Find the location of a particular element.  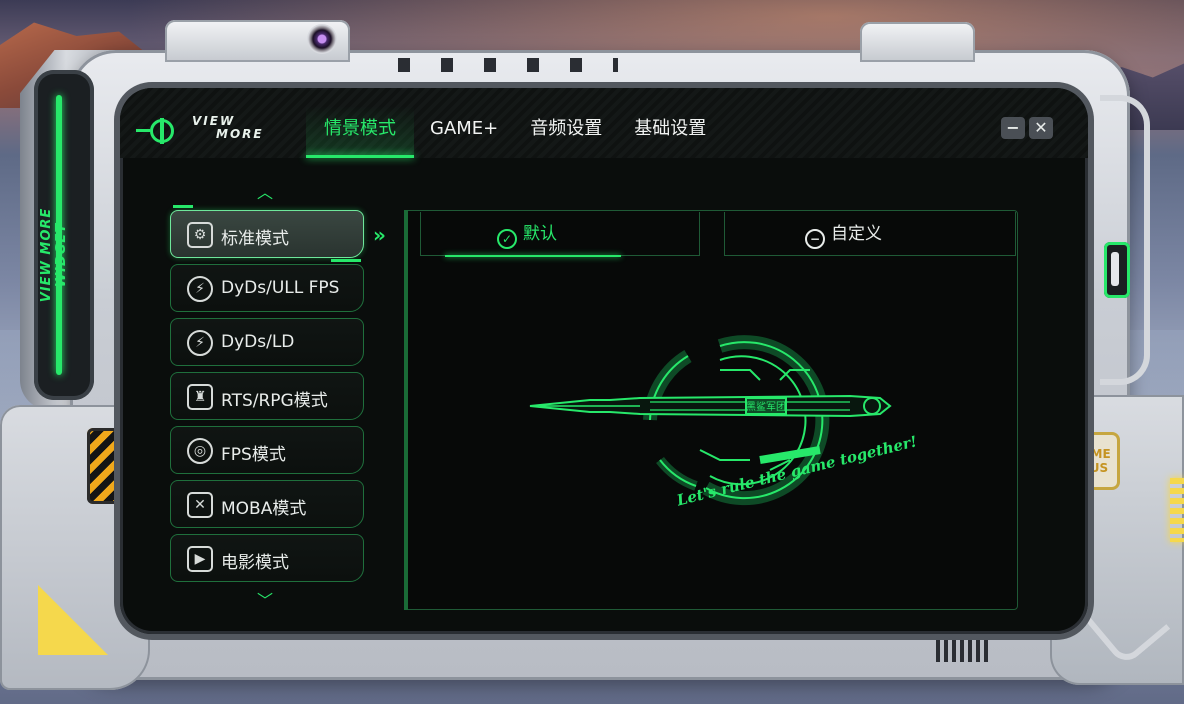

mode-item-movie: ▶ 电影模式 is located at coordinates (267, 558).